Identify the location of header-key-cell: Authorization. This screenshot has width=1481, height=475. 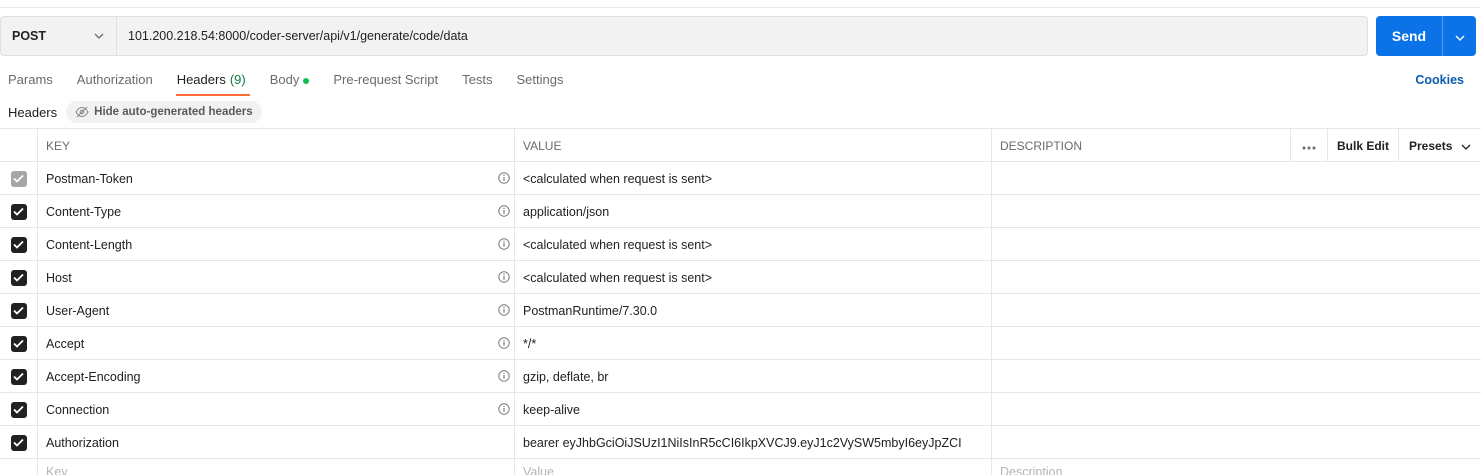
(276, 442).